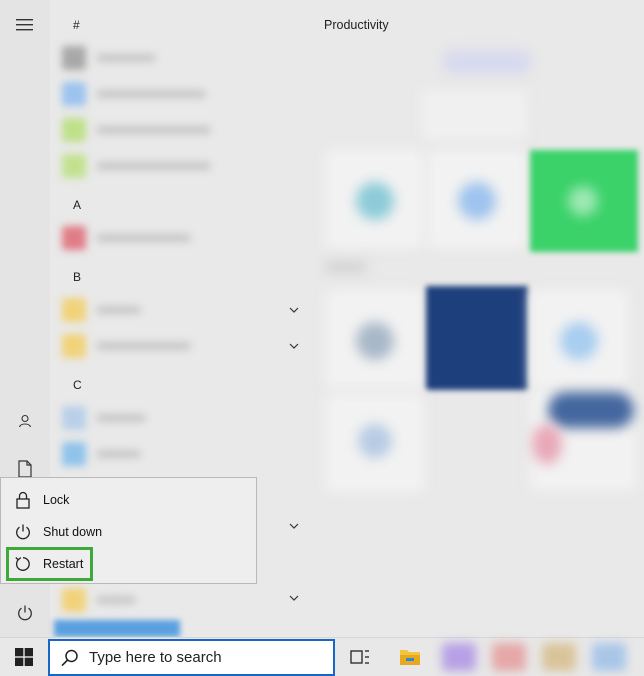 This screenshot has height=676, width=644. Describe the element at coordinates (56, 500) in the screenshot. I see `lock-label: Lock` at that location.